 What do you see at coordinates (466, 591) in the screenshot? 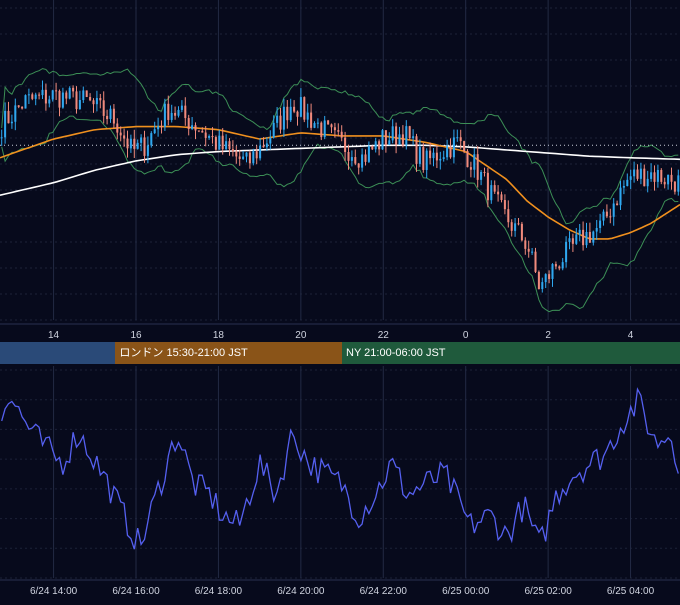
I see `oscillator-x-tick-label: 6/25 00:00` at bounding box center [466, 591].